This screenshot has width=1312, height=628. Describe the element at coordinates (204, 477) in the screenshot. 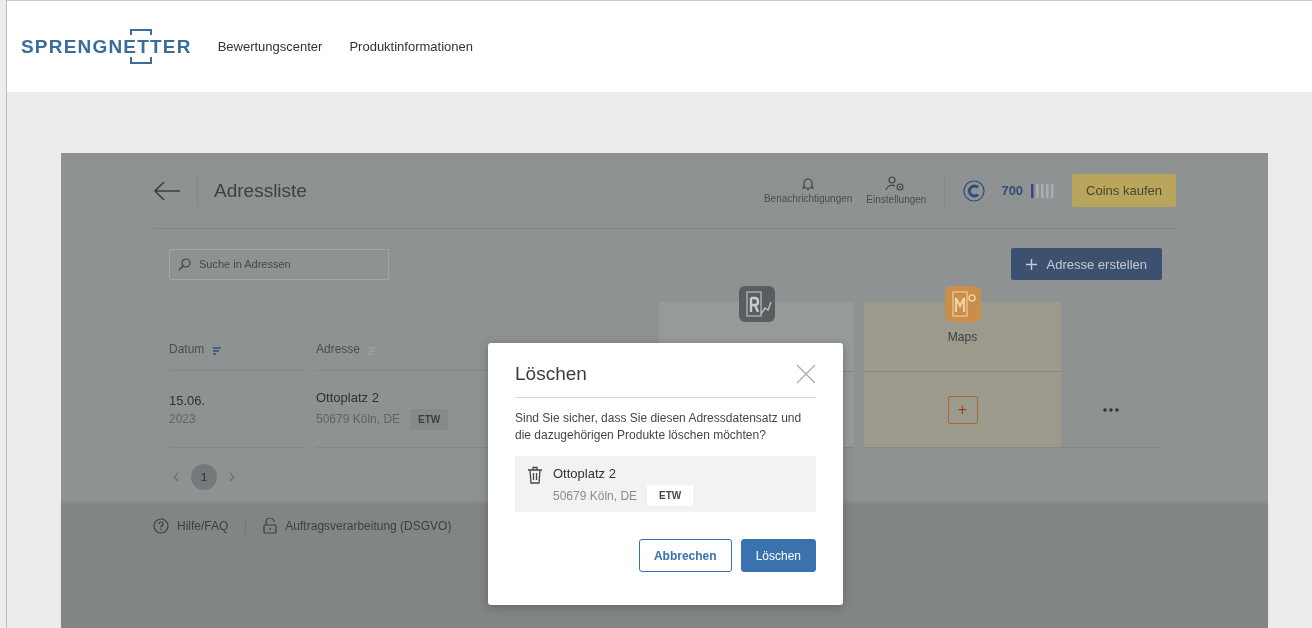

I see `page-button: 1` at that location.